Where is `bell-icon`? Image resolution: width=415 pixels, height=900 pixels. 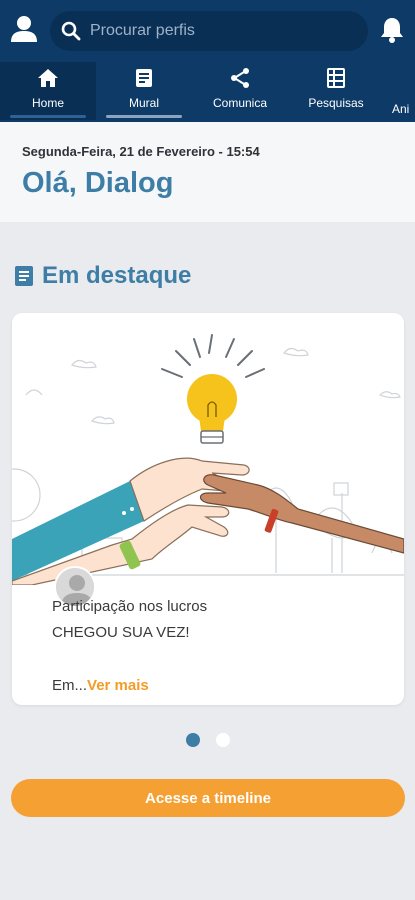 bell-icon is located at coordinates (392, 30).